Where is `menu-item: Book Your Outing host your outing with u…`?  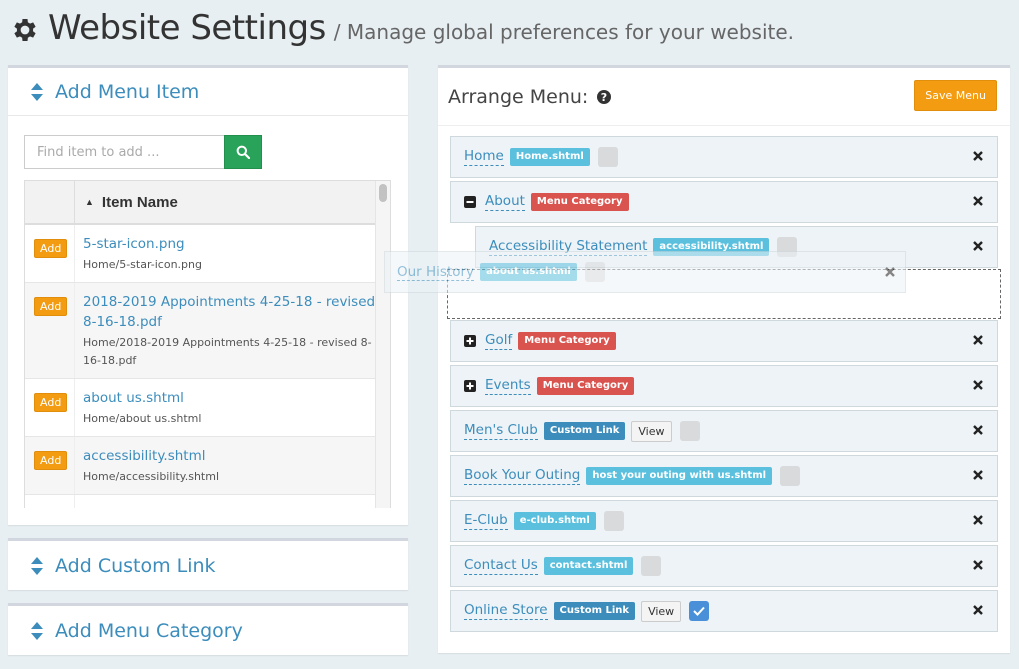 menu-item: Book Your Outing host your outing with u… is located at coordinates (724, 476).